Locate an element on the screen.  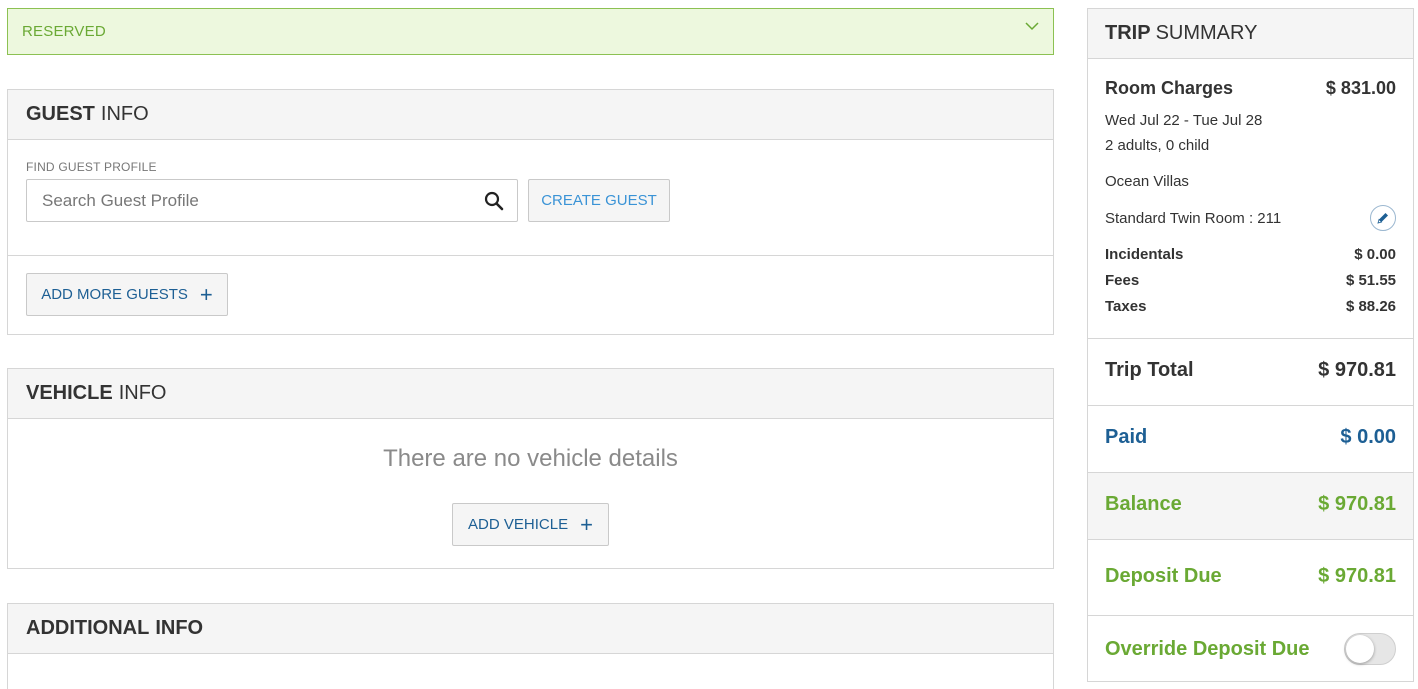
paid-row: Paid $ 0.00 is located at coordinates (1250, 437).